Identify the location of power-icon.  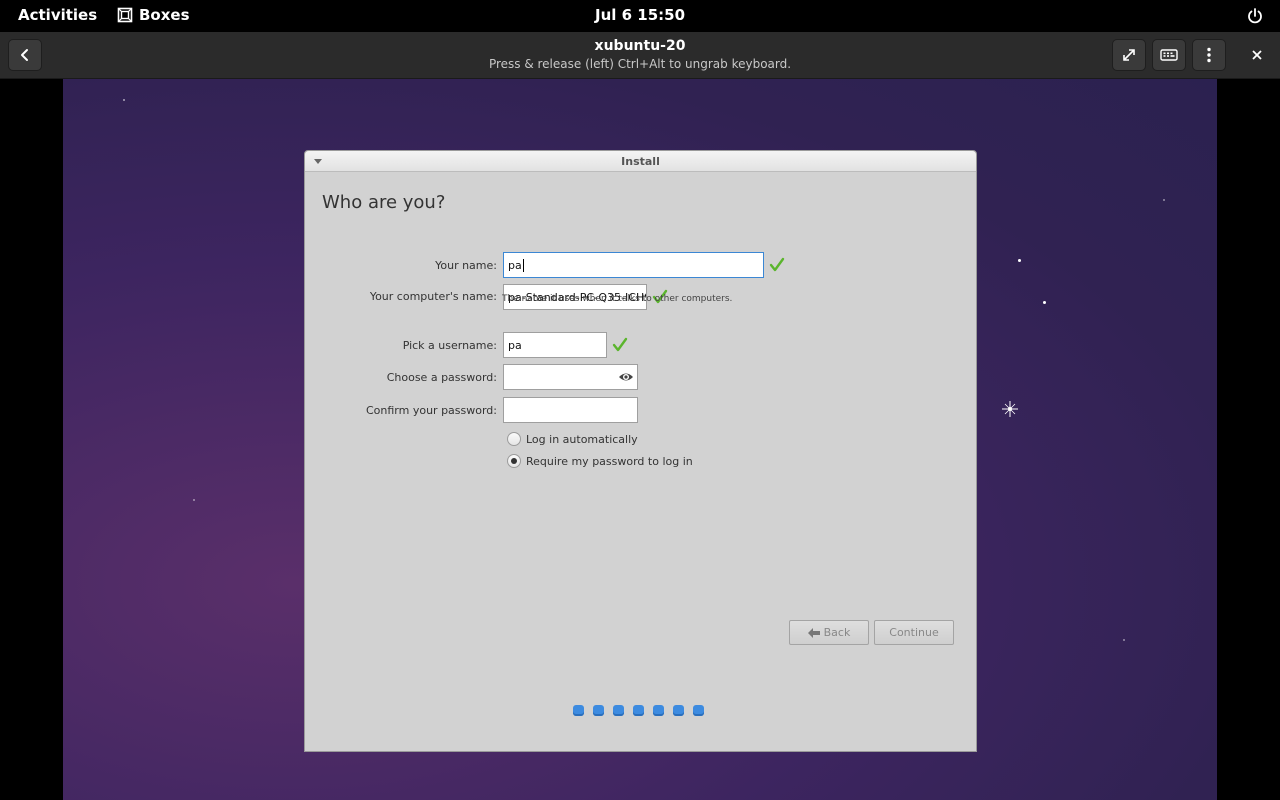
(1255, 16).